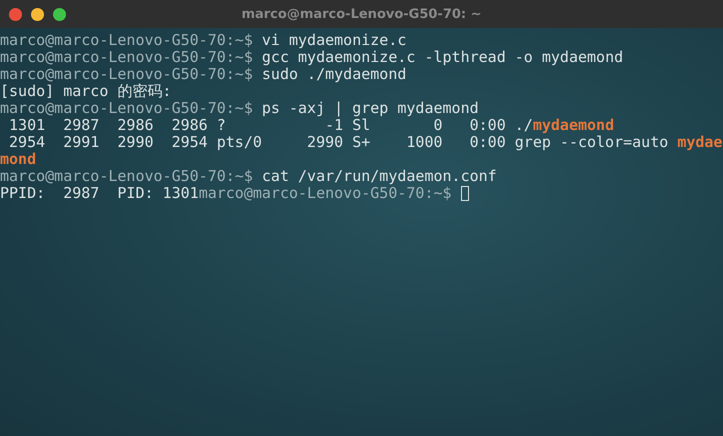 The image size is (723, 436). Describe the element at coordinates (339, 142) in the screenshot. I see `output-text: 2954 2991 2990 2954 pts/0 2990 S+ 1000 0:00 grep --color=auto` at that location.